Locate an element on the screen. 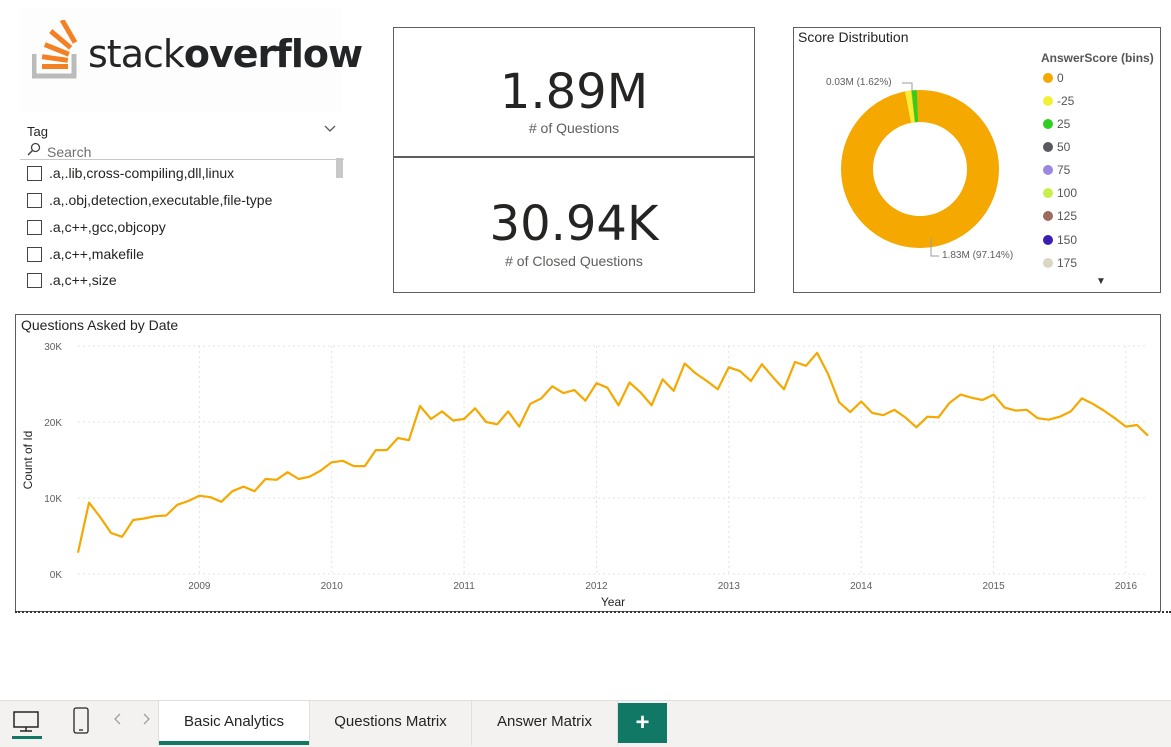 The image size is (1171, 747). legend-label: 0 is located at coordinates (1060, 78).